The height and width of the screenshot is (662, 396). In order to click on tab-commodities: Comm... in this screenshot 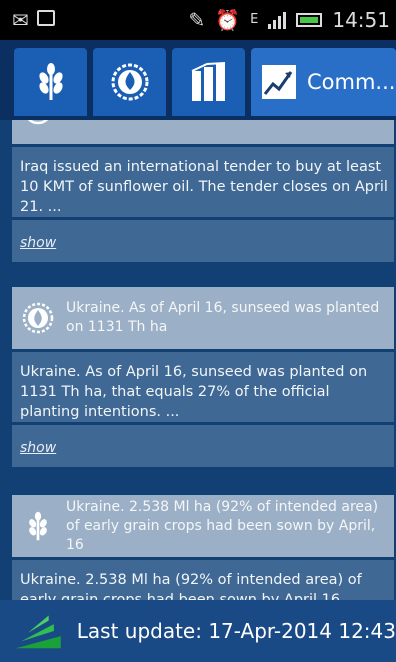, I will do `click(323, 82)`.